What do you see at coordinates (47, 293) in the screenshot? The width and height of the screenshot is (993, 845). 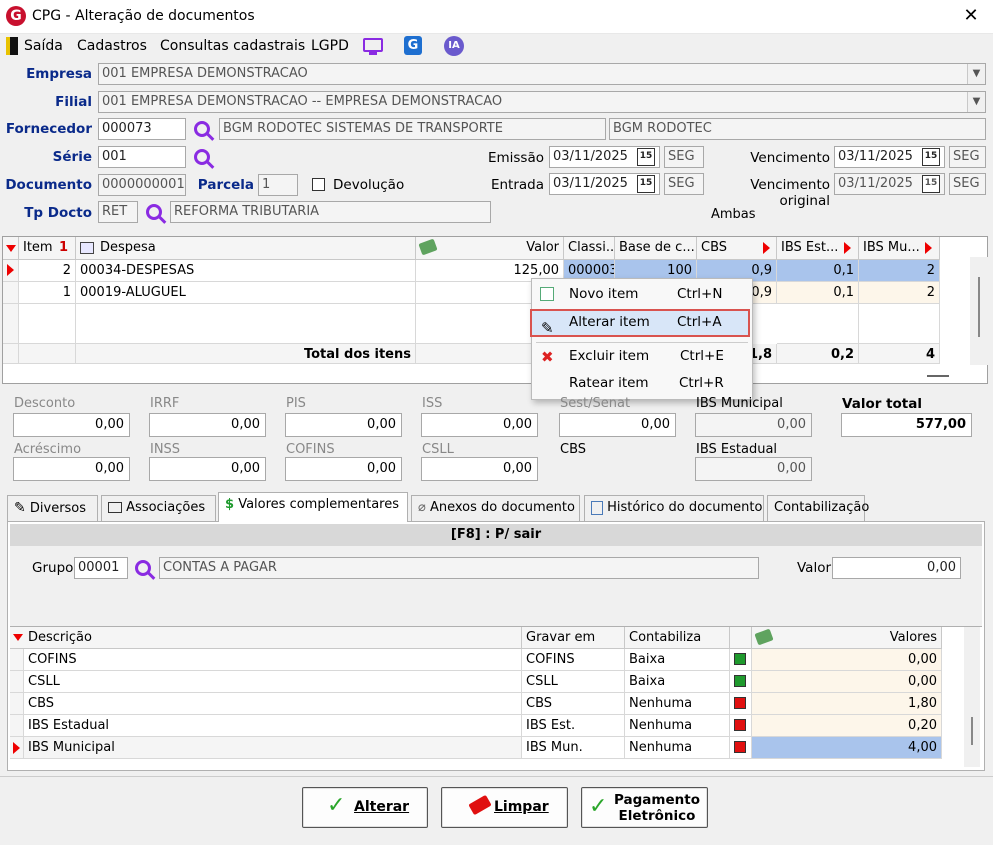 I see `table-cell: 1` at bounding box center [47, 293].